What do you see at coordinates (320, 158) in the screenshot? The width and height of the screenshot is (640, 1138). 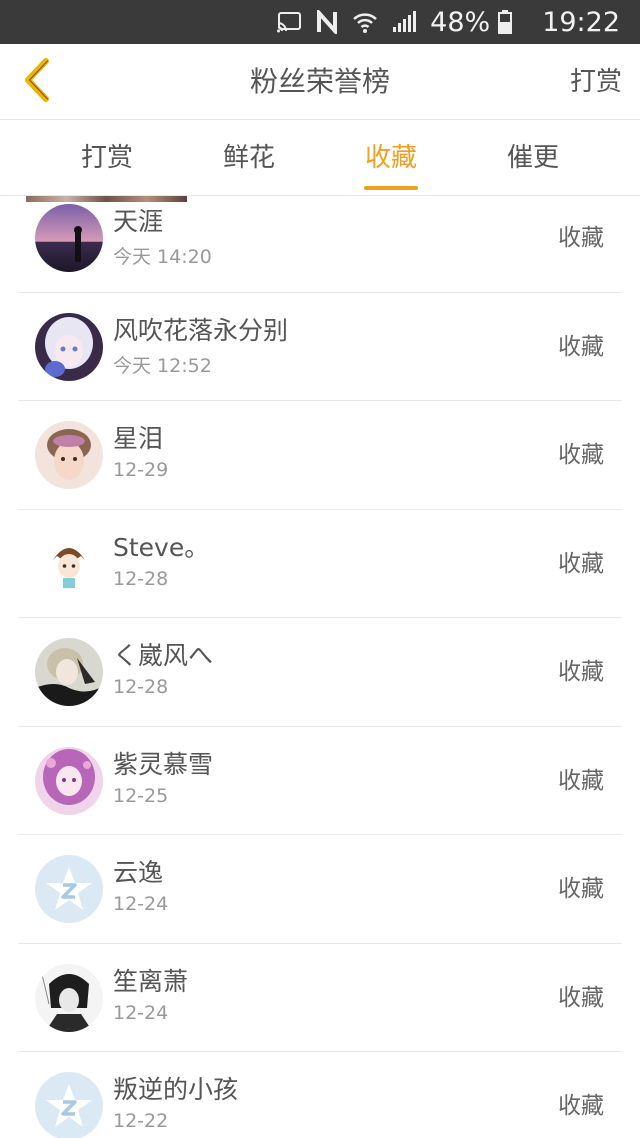 I see `tab-bar: 打赏 鲜花 收藏 催更` at bounding box center [320, 158].